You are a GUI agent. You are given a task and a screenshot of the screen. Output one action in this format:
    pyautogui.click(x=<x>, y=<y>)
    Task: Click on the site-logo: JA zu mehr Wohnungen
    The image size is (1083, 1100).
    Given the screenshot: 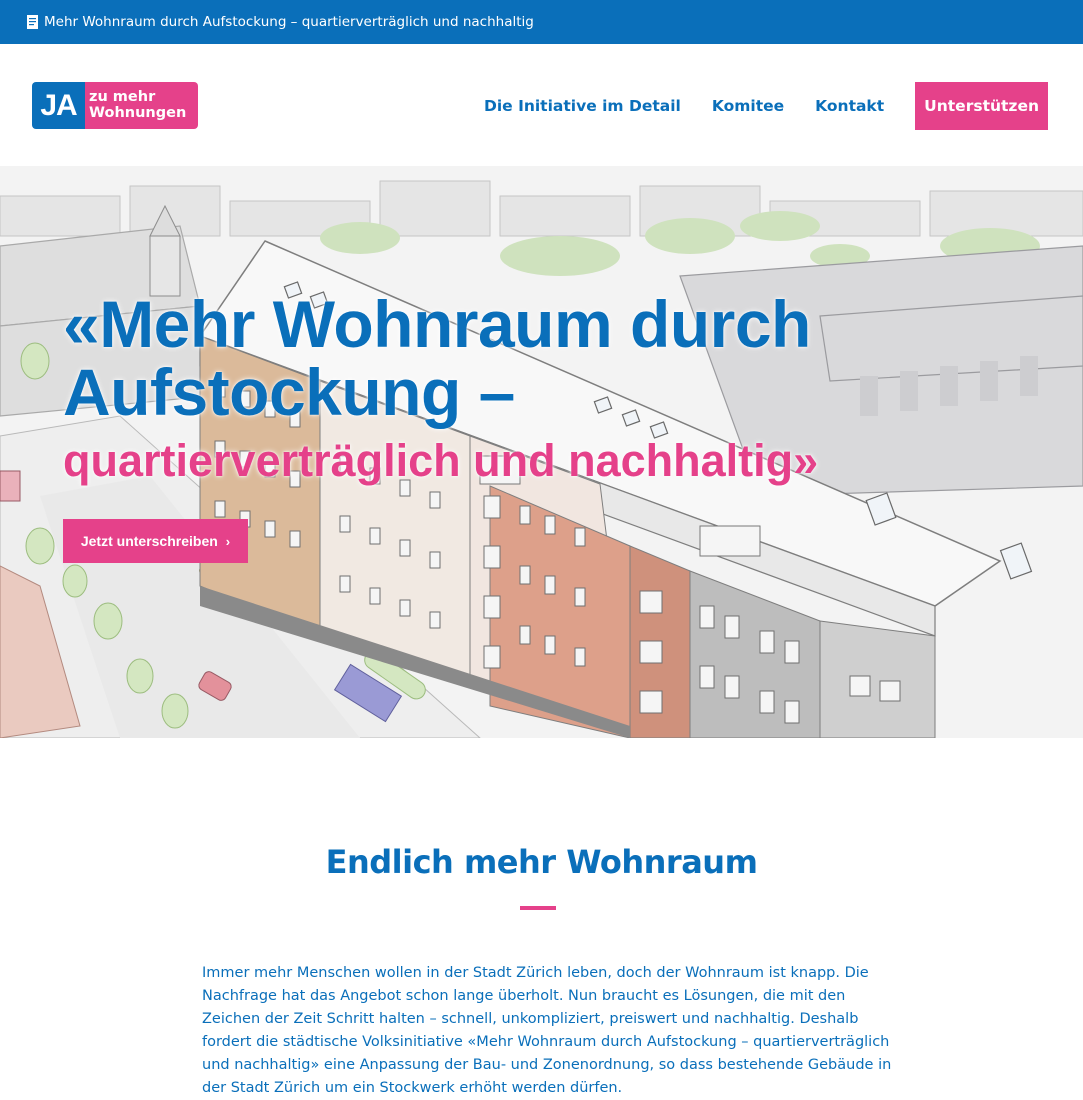 What is the action you would take?
    pyautogui.click(x=115, y=105)
    